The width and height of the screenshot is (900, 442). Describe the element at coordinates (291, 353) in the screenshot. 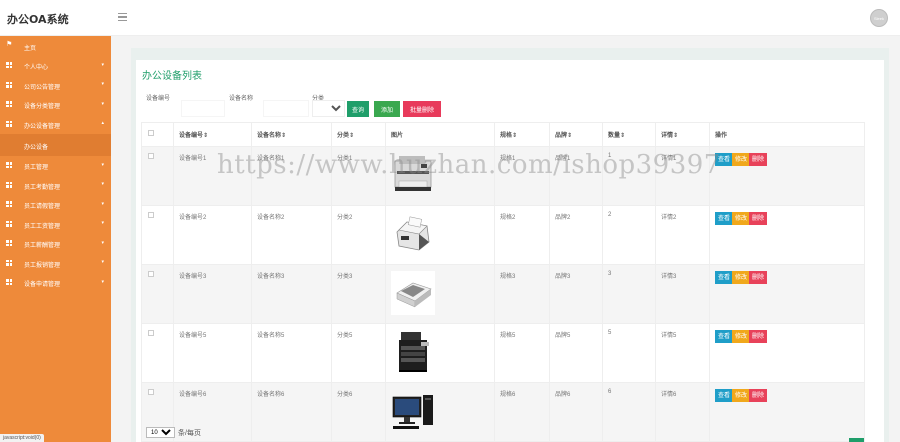

I see `cell-name: 设备名称5` at that location.